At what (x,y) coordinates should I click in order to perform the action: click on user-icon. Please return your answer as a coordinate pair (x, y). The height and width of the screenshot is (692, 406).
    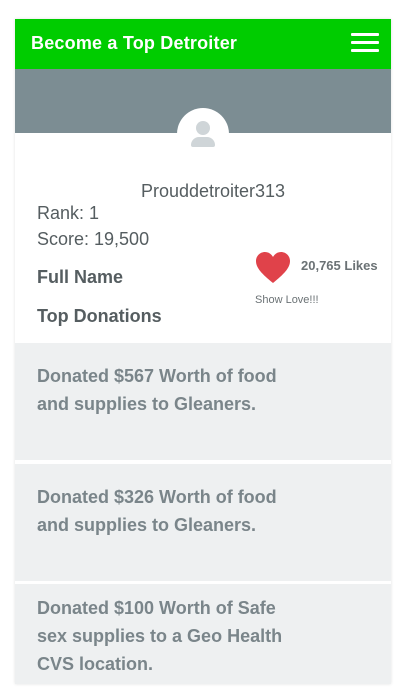
    Looking at the image, I should click on (203, 128).